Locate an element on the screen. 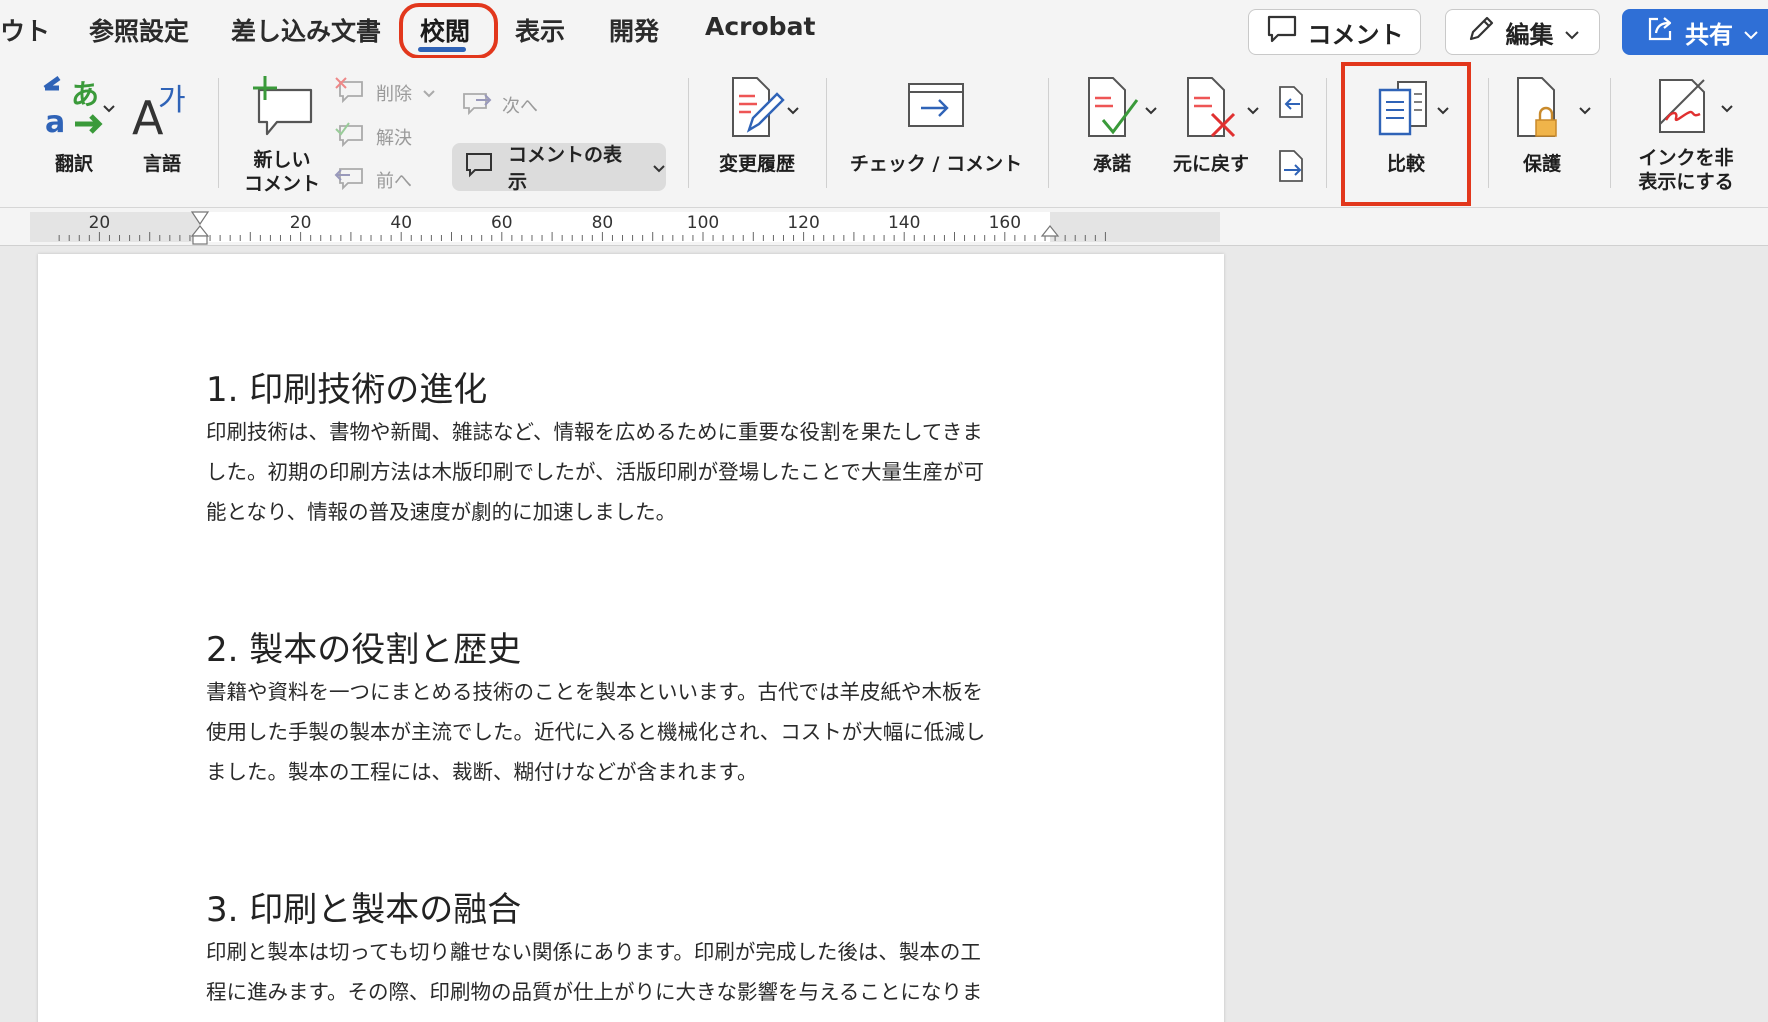  paragraph-line: 印刷と製本は切っても切り離せない関係にあります。印刷が完成した後は、製本の工 is located at coordinates (593, 952).